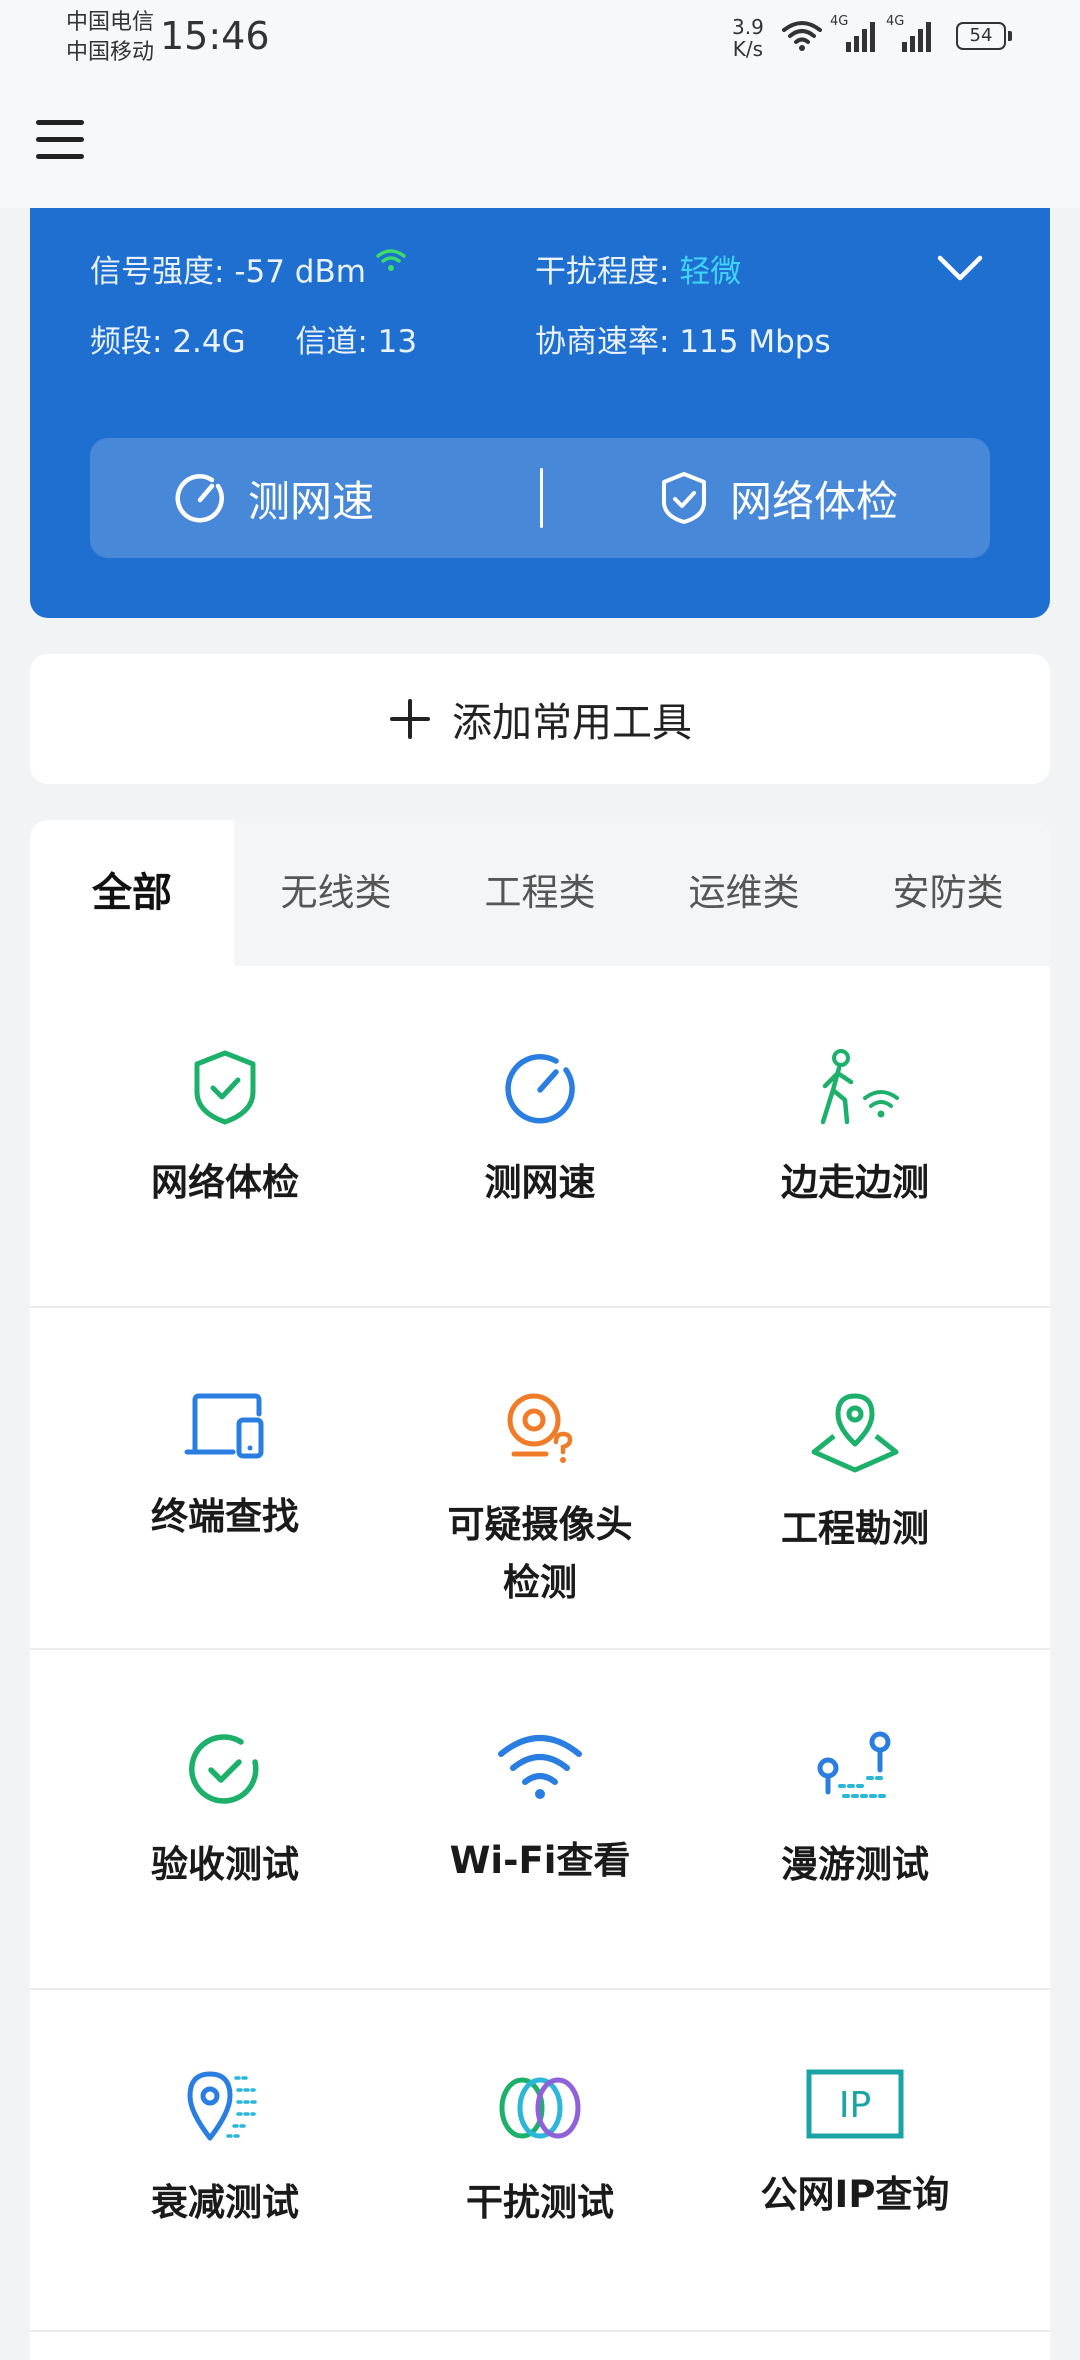  Describe the element at coordinates (225, 2150) in the screenshot. I see `tool-attenuation-test: 衰减测试` at that location.